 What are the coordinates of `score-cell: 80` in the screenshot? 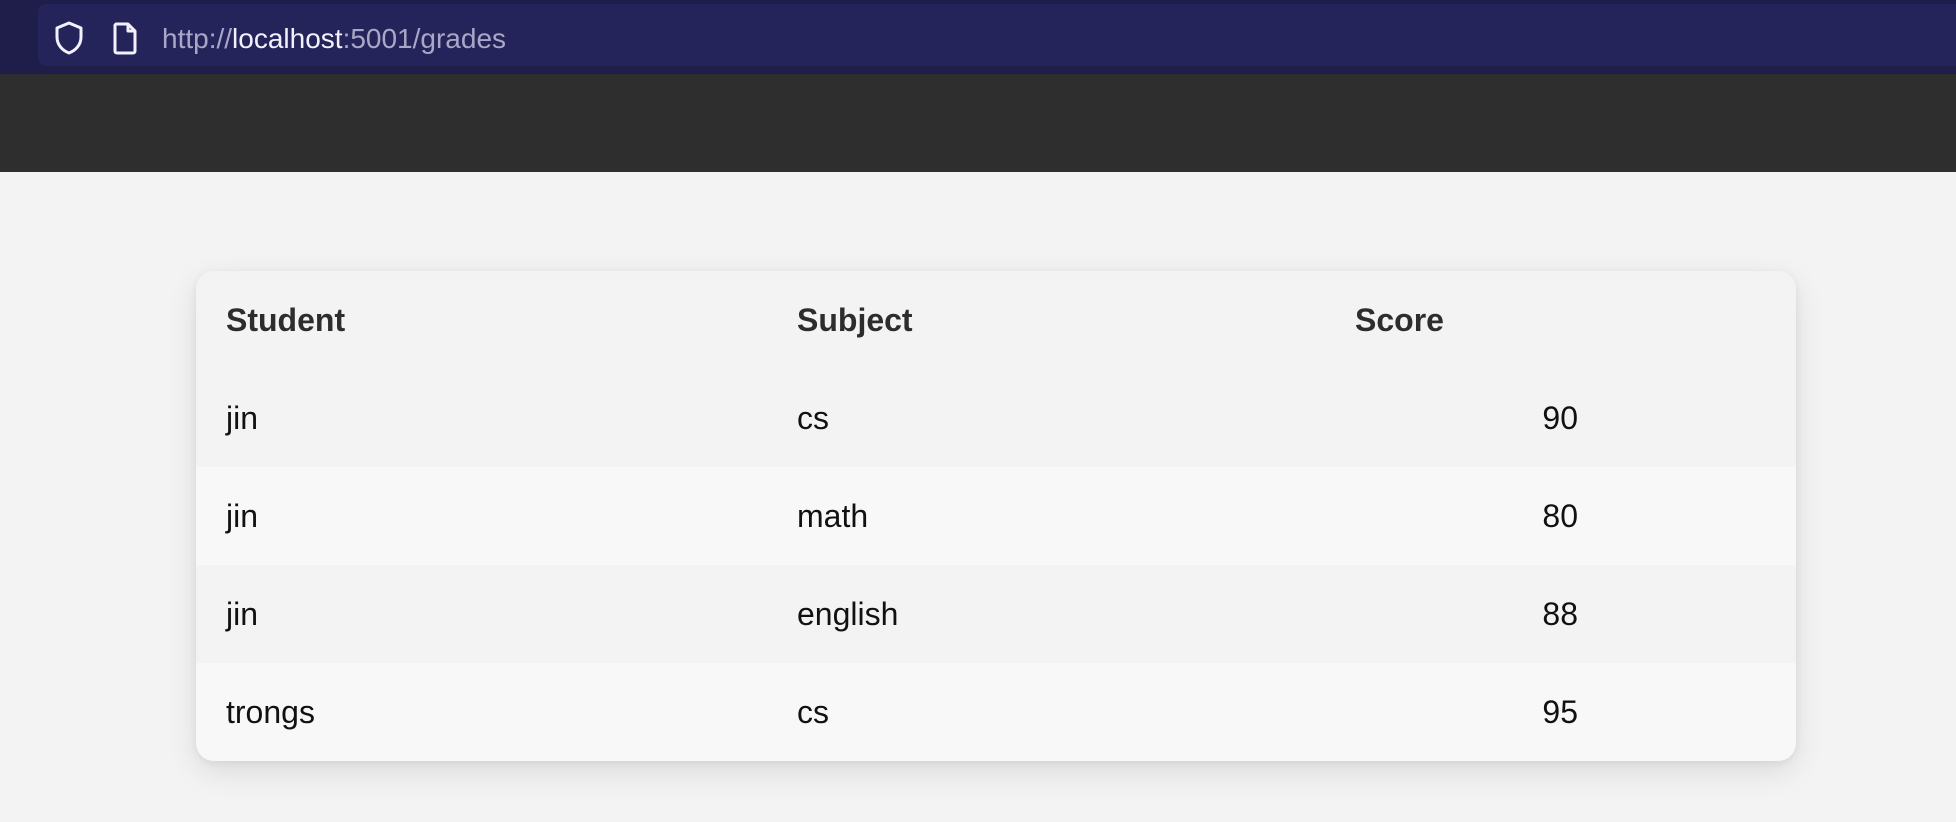 It's located at (1560, 516).